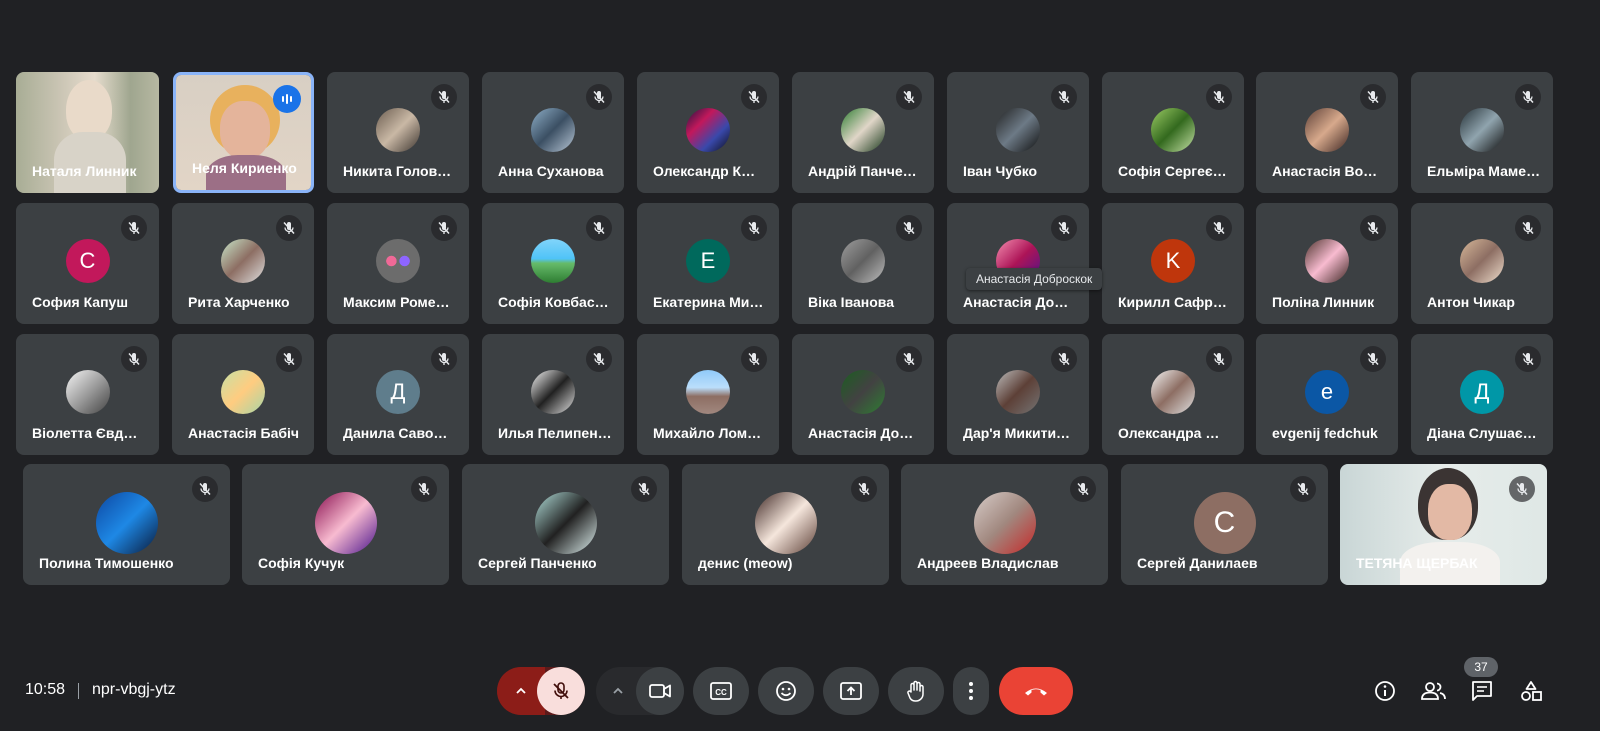 The width and height of the screenshot is (1600, 731). Describe the element at coordinates (851, 691) in the screenshot. I see `present-button` at that location.